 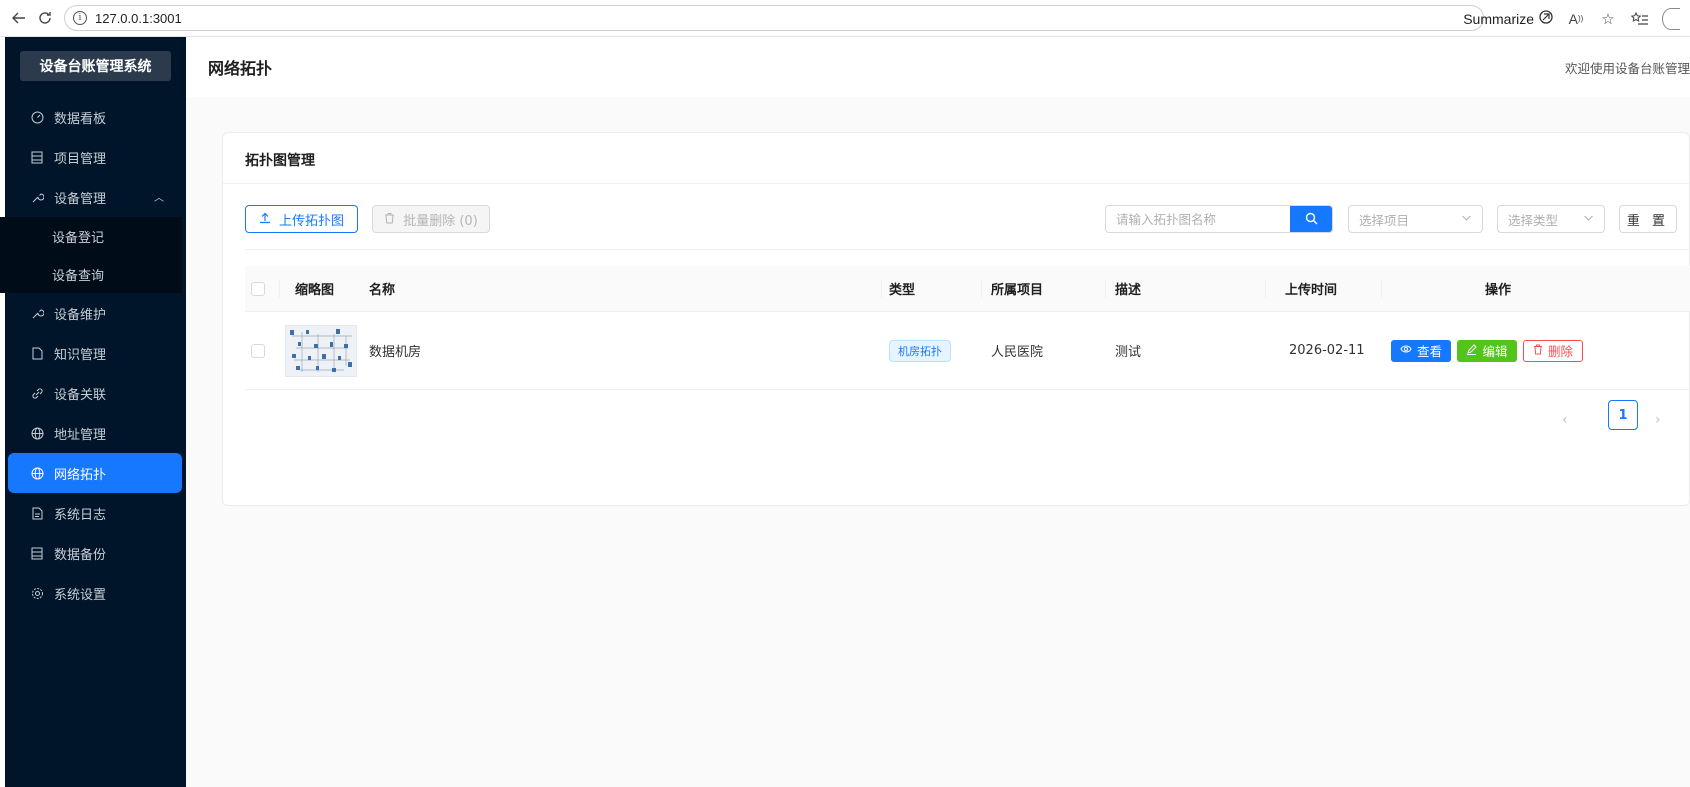 I want to click on description-cell: 测试, so click(x=1128, y=352).